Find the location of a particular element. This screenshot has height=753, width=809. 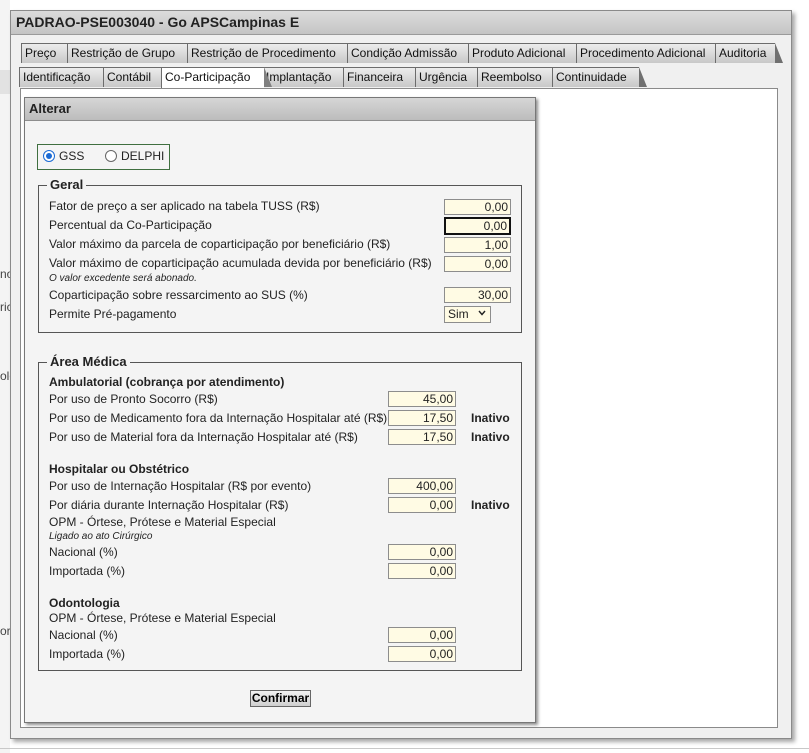

radio-delphi: DELPHI is located at coordinates (134, 156).